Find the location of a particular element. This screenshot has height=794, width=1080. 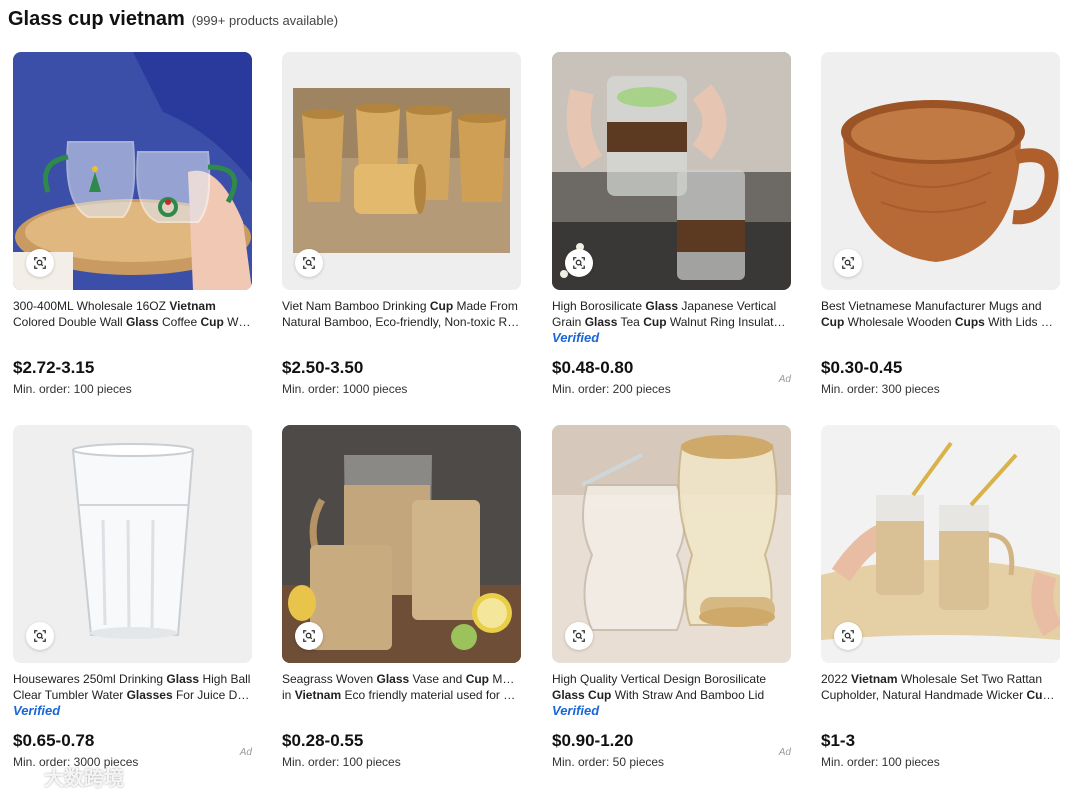

product-price: $1-3 is located at coordinates (838, 740).